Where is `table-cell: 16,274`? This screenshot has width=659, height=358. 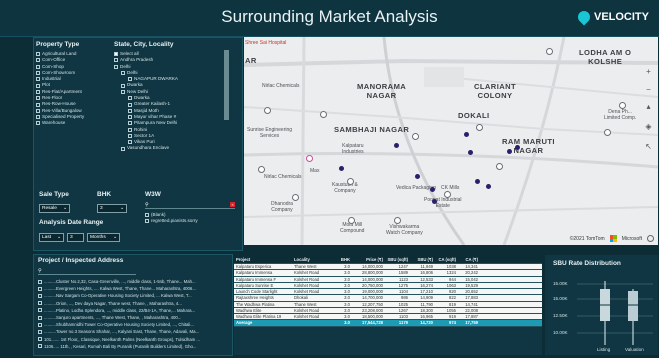 table-cell: 16,274 is located at coordinates (426, 285).